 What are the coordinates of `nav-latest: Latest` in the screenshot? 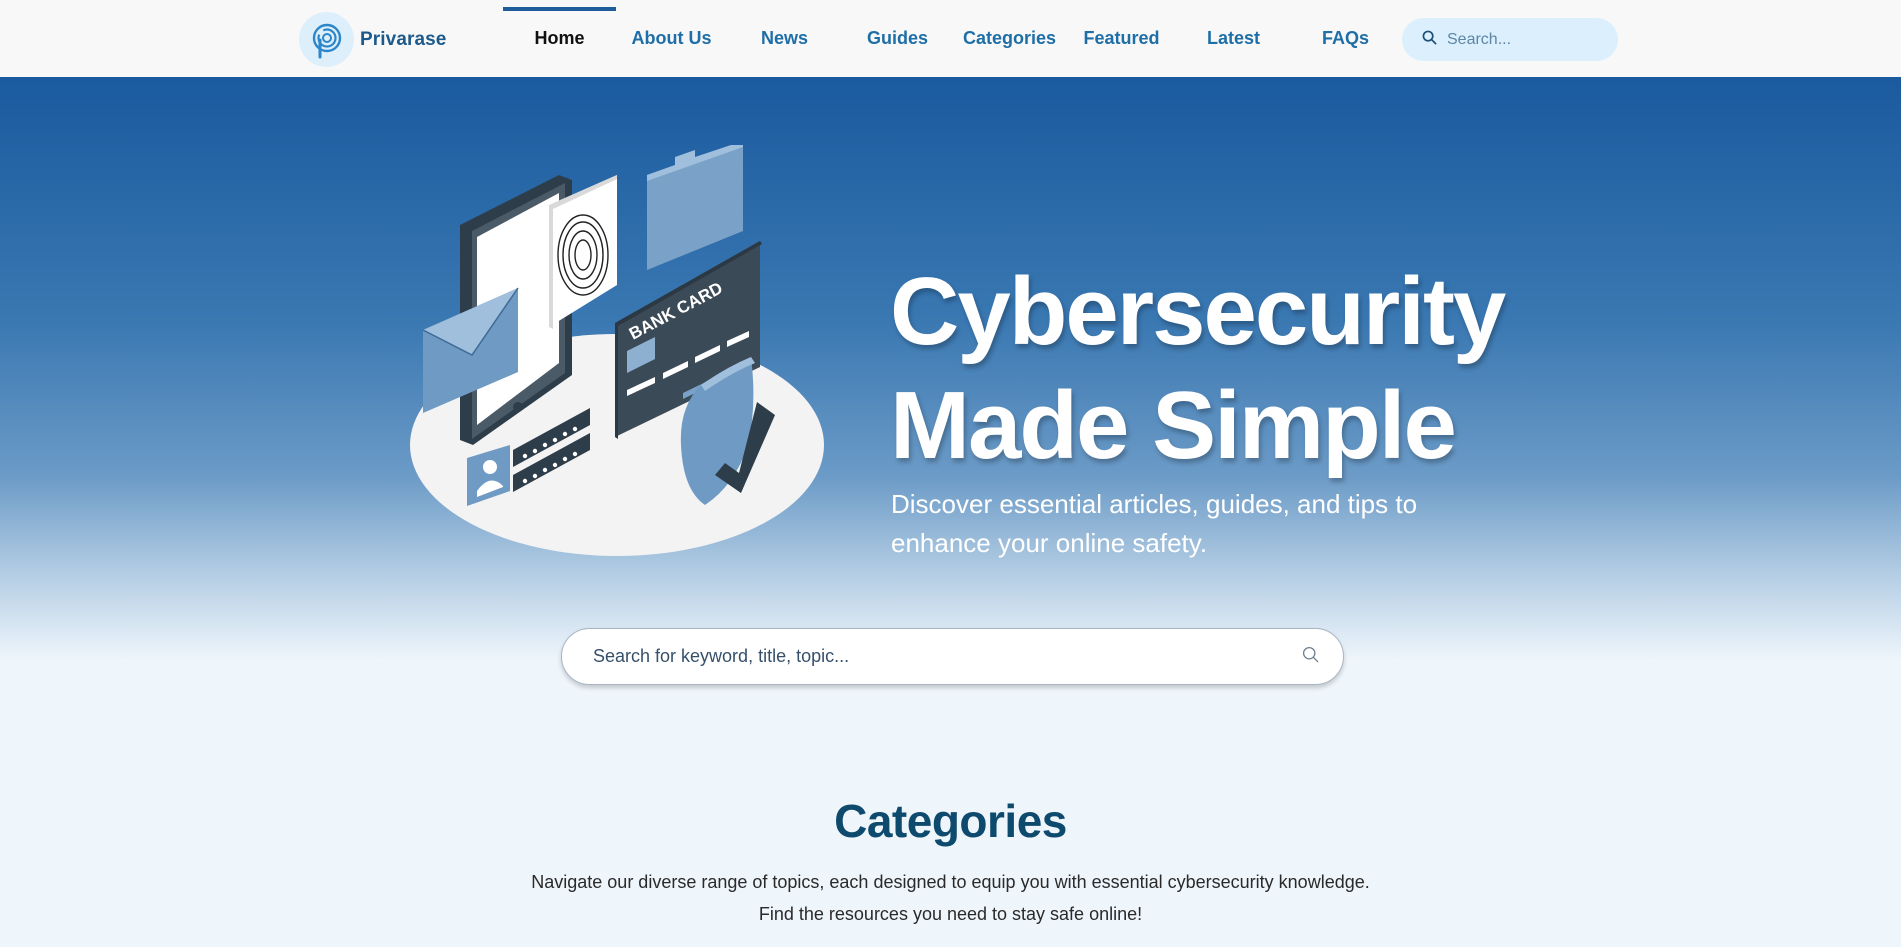 It's located at (1233, 38).